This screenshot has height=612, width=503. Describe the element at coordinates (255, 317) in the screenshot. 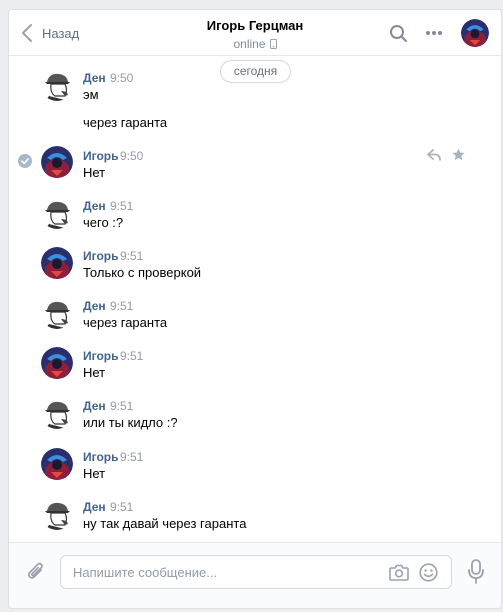

I see `message-item: Ден 9:51 через гаранта` at that location.